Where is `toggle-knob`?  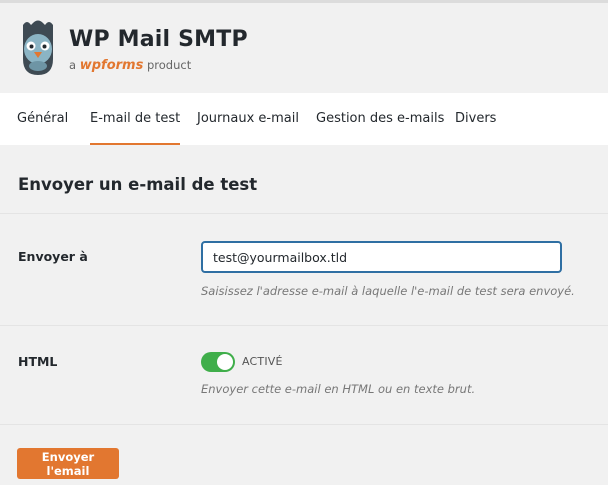
toggle-knob is located at coordinates (225, 362).